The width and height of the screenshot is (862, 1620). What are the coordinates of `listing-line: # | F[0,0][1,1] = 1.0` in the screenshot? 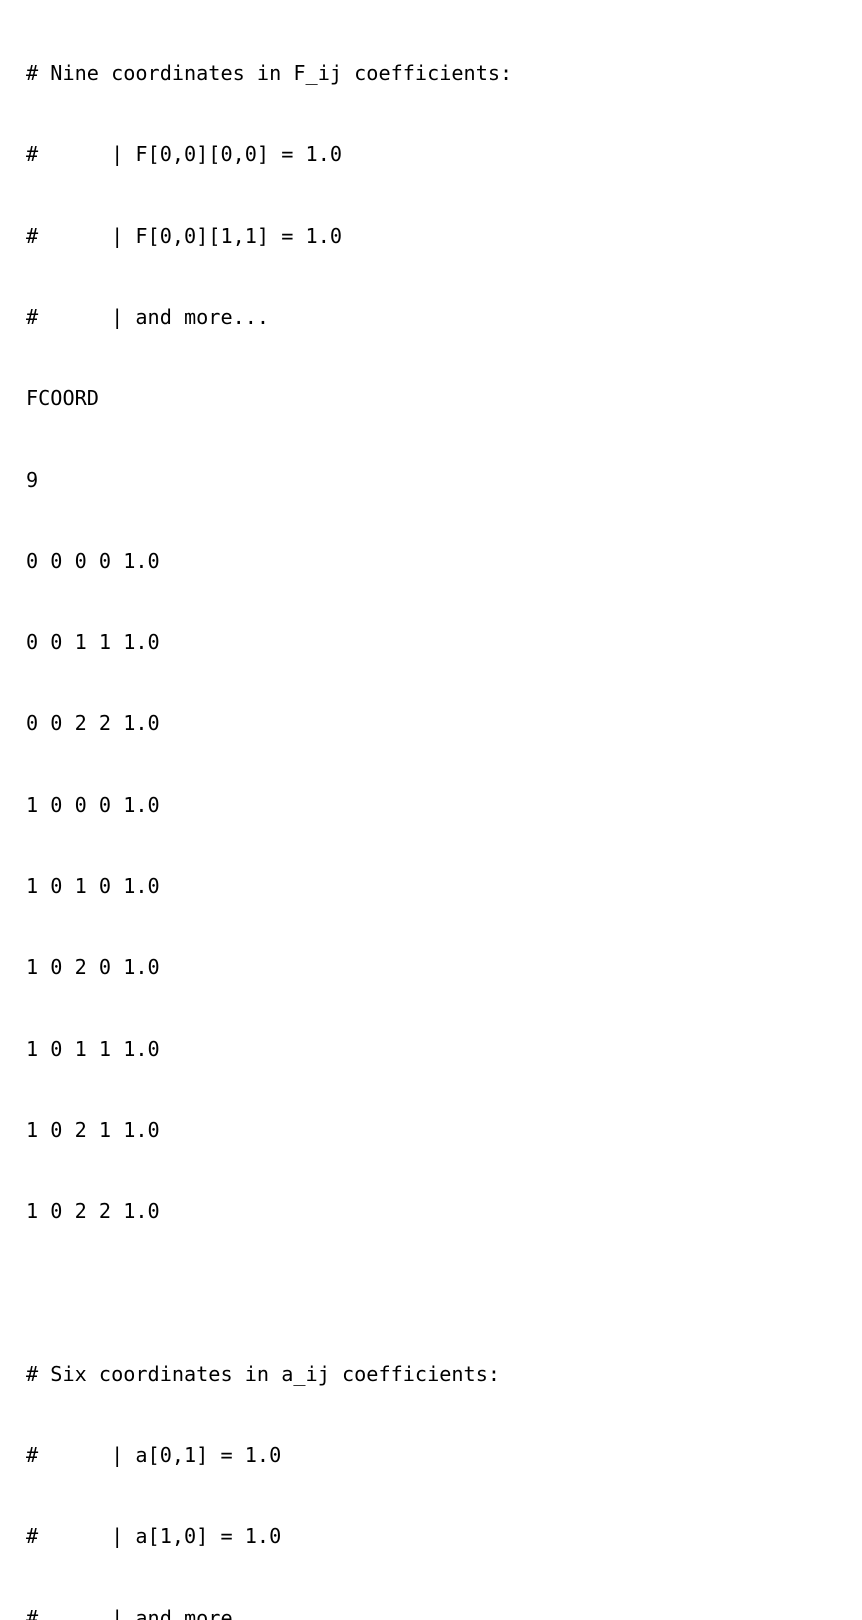 It's located at (184, 235).